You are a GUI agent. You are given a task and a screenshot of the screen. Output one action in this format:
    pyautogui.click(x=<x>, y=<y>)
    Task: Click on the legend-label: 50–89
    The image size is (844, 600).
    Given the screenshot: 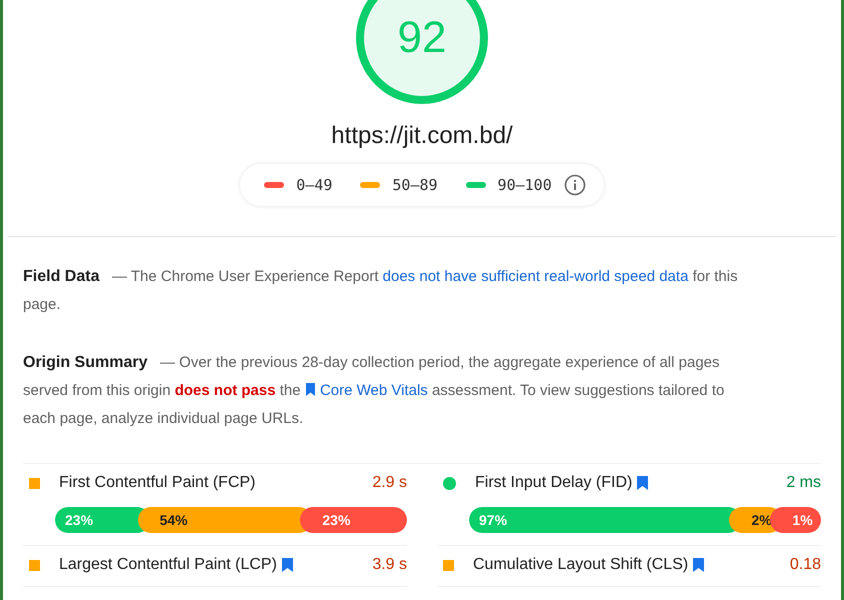 What is the action you would take?
    pyautogui.click(x=415, y=185)
    